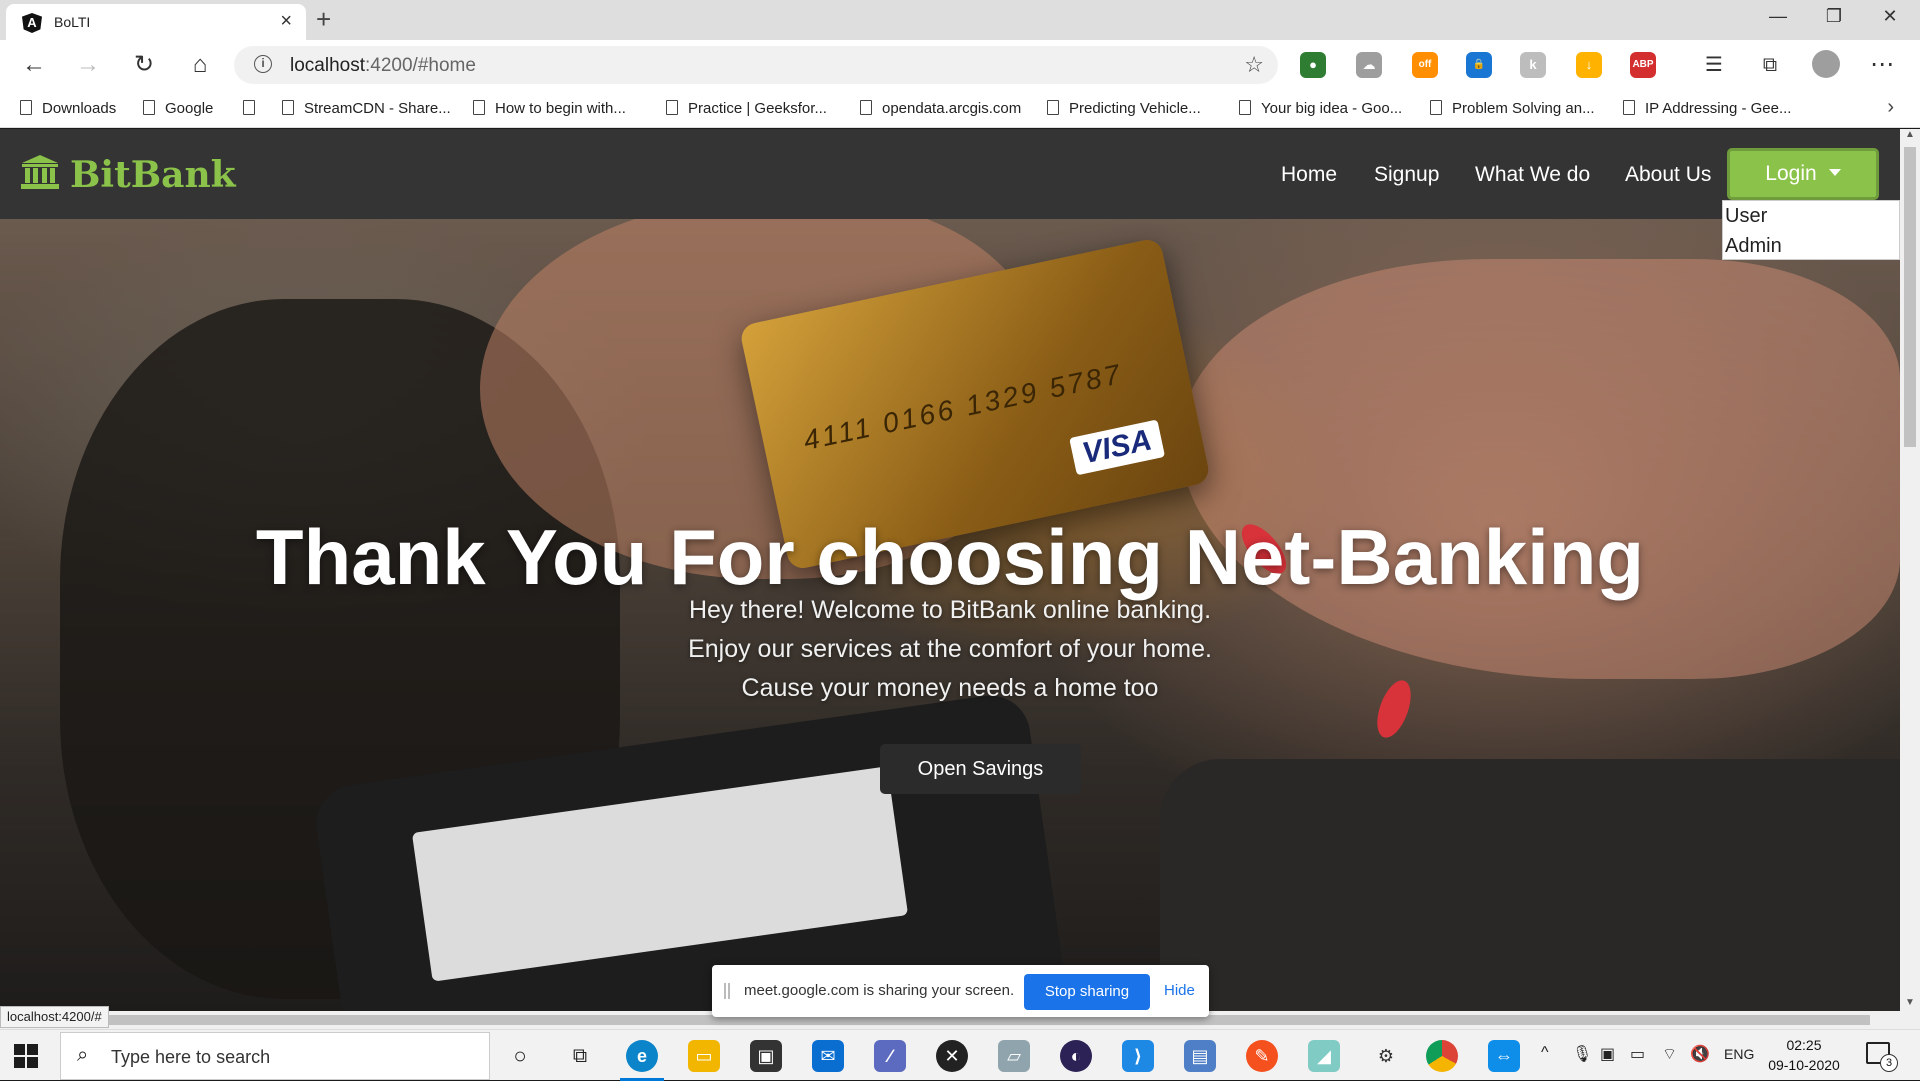 The height and width of the screenshot is (1081, 1920). Describe the element at coordinates (1910, 570) in the screenshot. I see `vertical-scrollbar: ▲ ▼` at that location.